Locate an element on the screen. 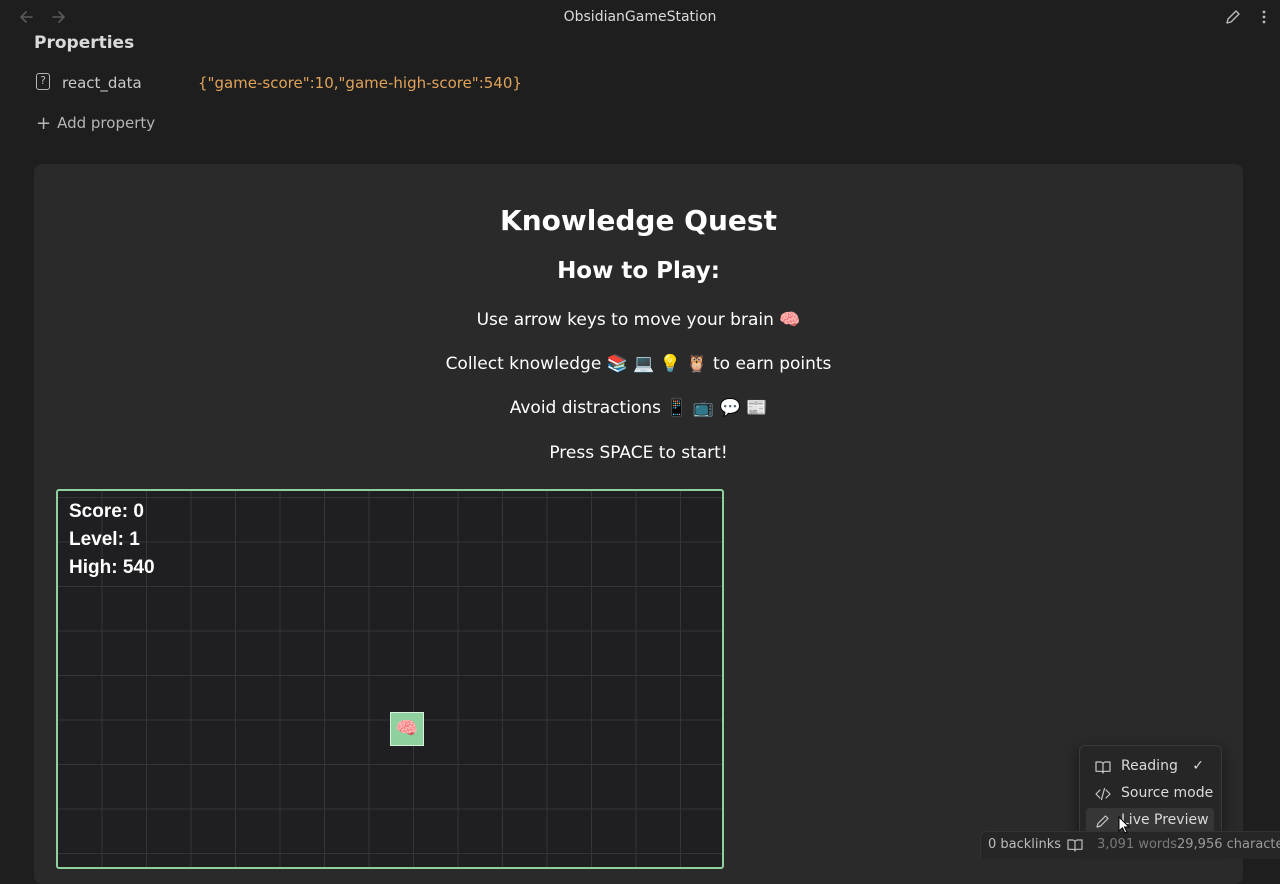 This screenshot has height=884, width=1280. game-title: Knowledge Quest is located at coordinates (638, 220).